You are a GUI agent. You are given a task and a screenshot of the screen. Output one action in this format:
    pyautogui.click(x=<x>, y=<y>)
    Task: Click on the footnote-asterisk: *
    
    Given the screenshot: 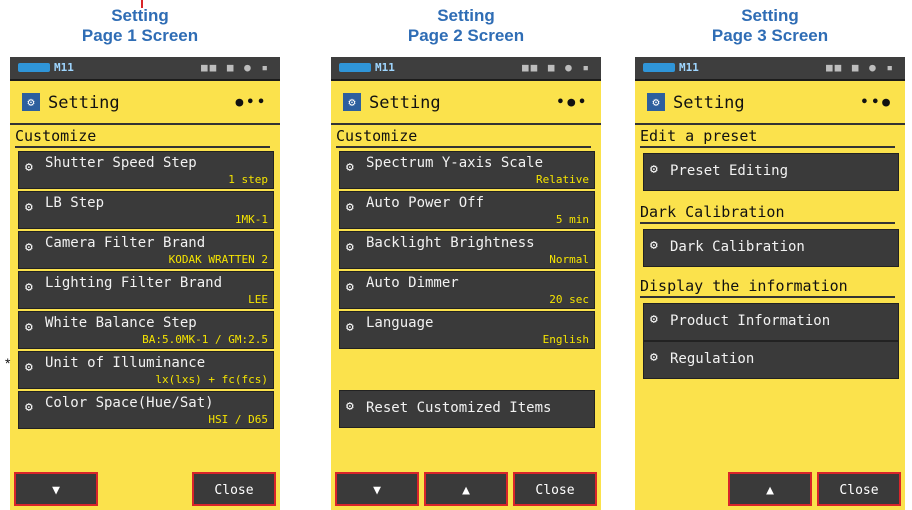 What is the action you would take?
    pyautogui.click(x=8, y=363)
    